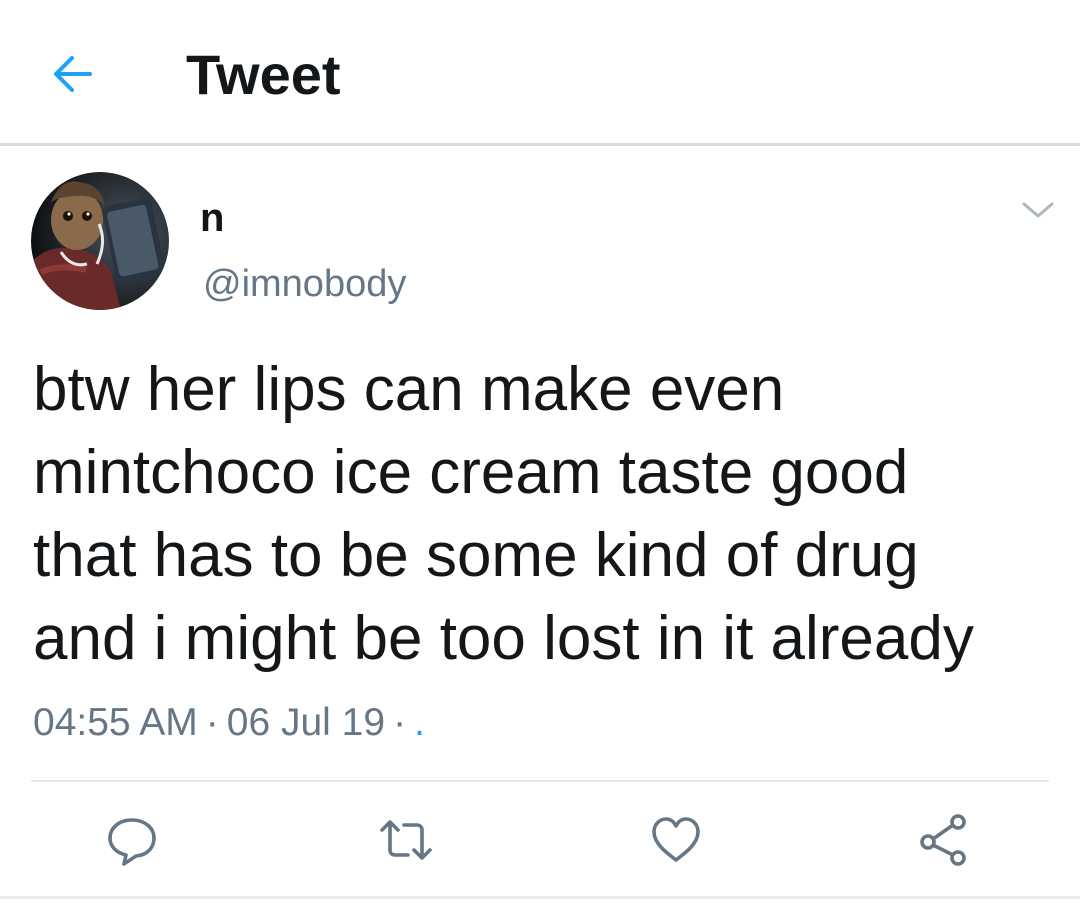  Describe the element at coordinates (263, 74) in the screenshot. I see `page-title: Tweet` at that location.